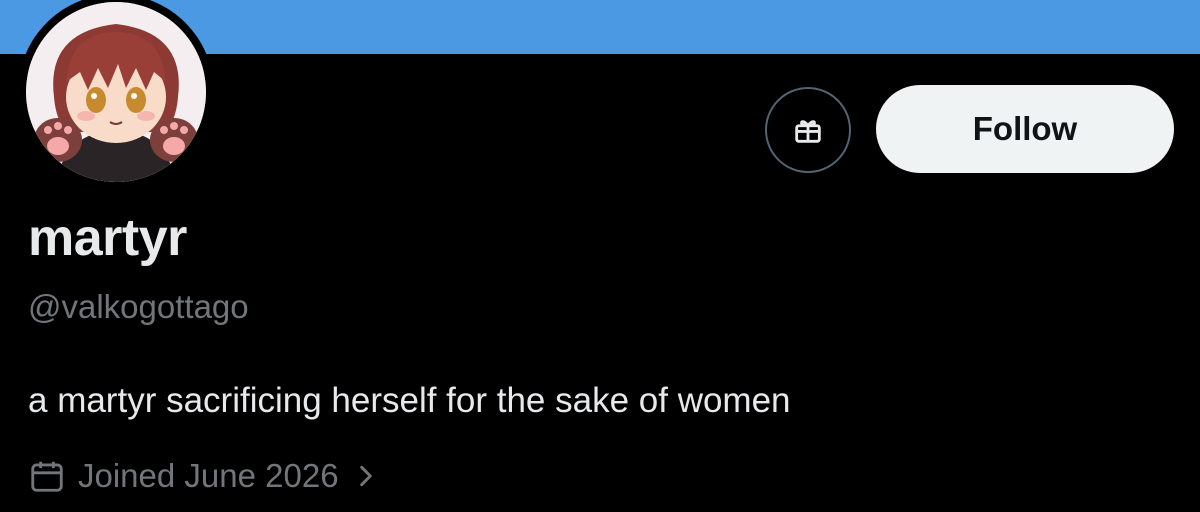 This screenshot has width=1200, height=512. What do you see at coordinates (138, 306) in the screenshot?
I see `user-handle: @valkogottago` at bounding box center [138, 306].